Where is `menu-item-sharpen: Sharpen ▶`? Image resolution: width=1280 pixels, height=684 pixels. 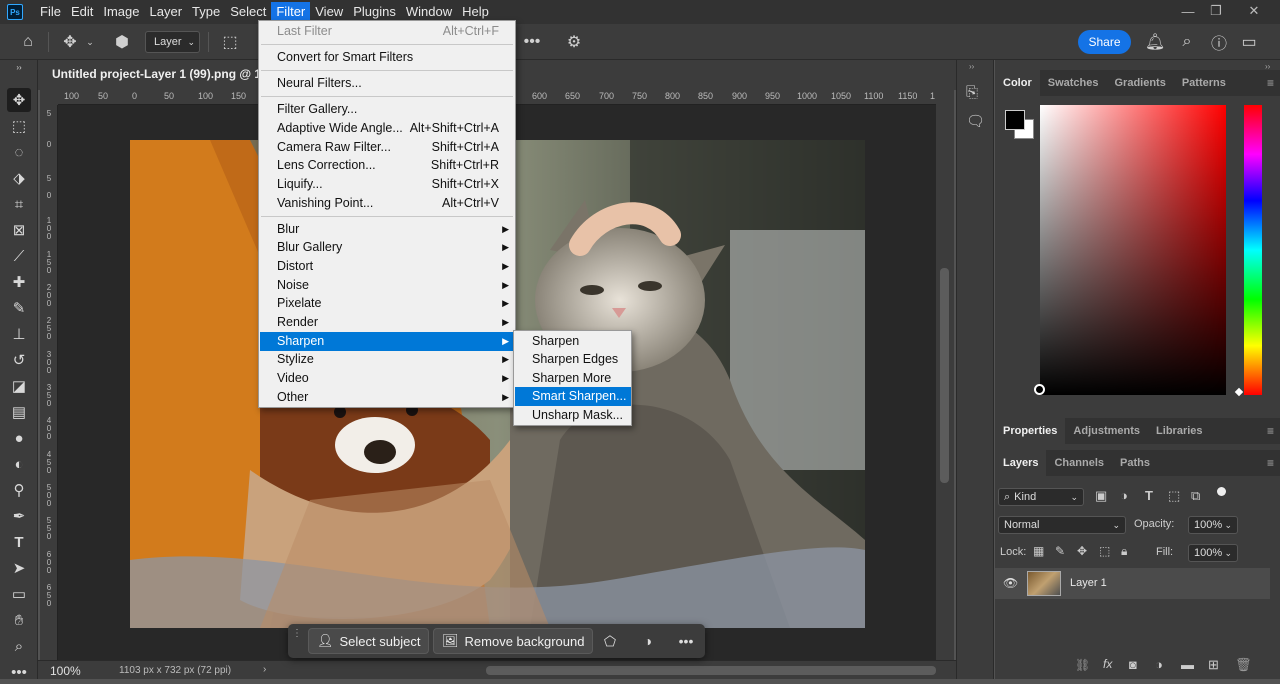 menu-item-sharpen: Sharpen ▶ is located at coordinates (387, 341).